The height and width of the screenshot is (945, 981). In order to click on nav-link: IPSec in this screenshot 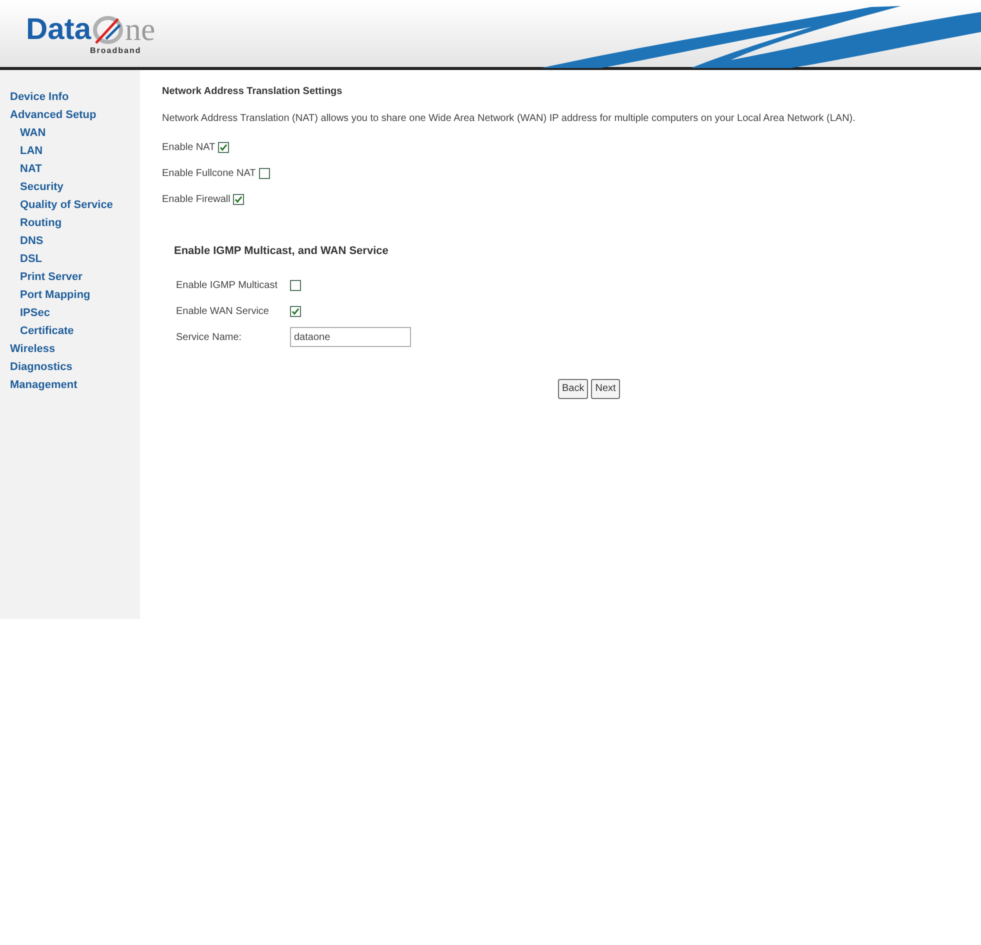, I will do `click(35, 313)`.